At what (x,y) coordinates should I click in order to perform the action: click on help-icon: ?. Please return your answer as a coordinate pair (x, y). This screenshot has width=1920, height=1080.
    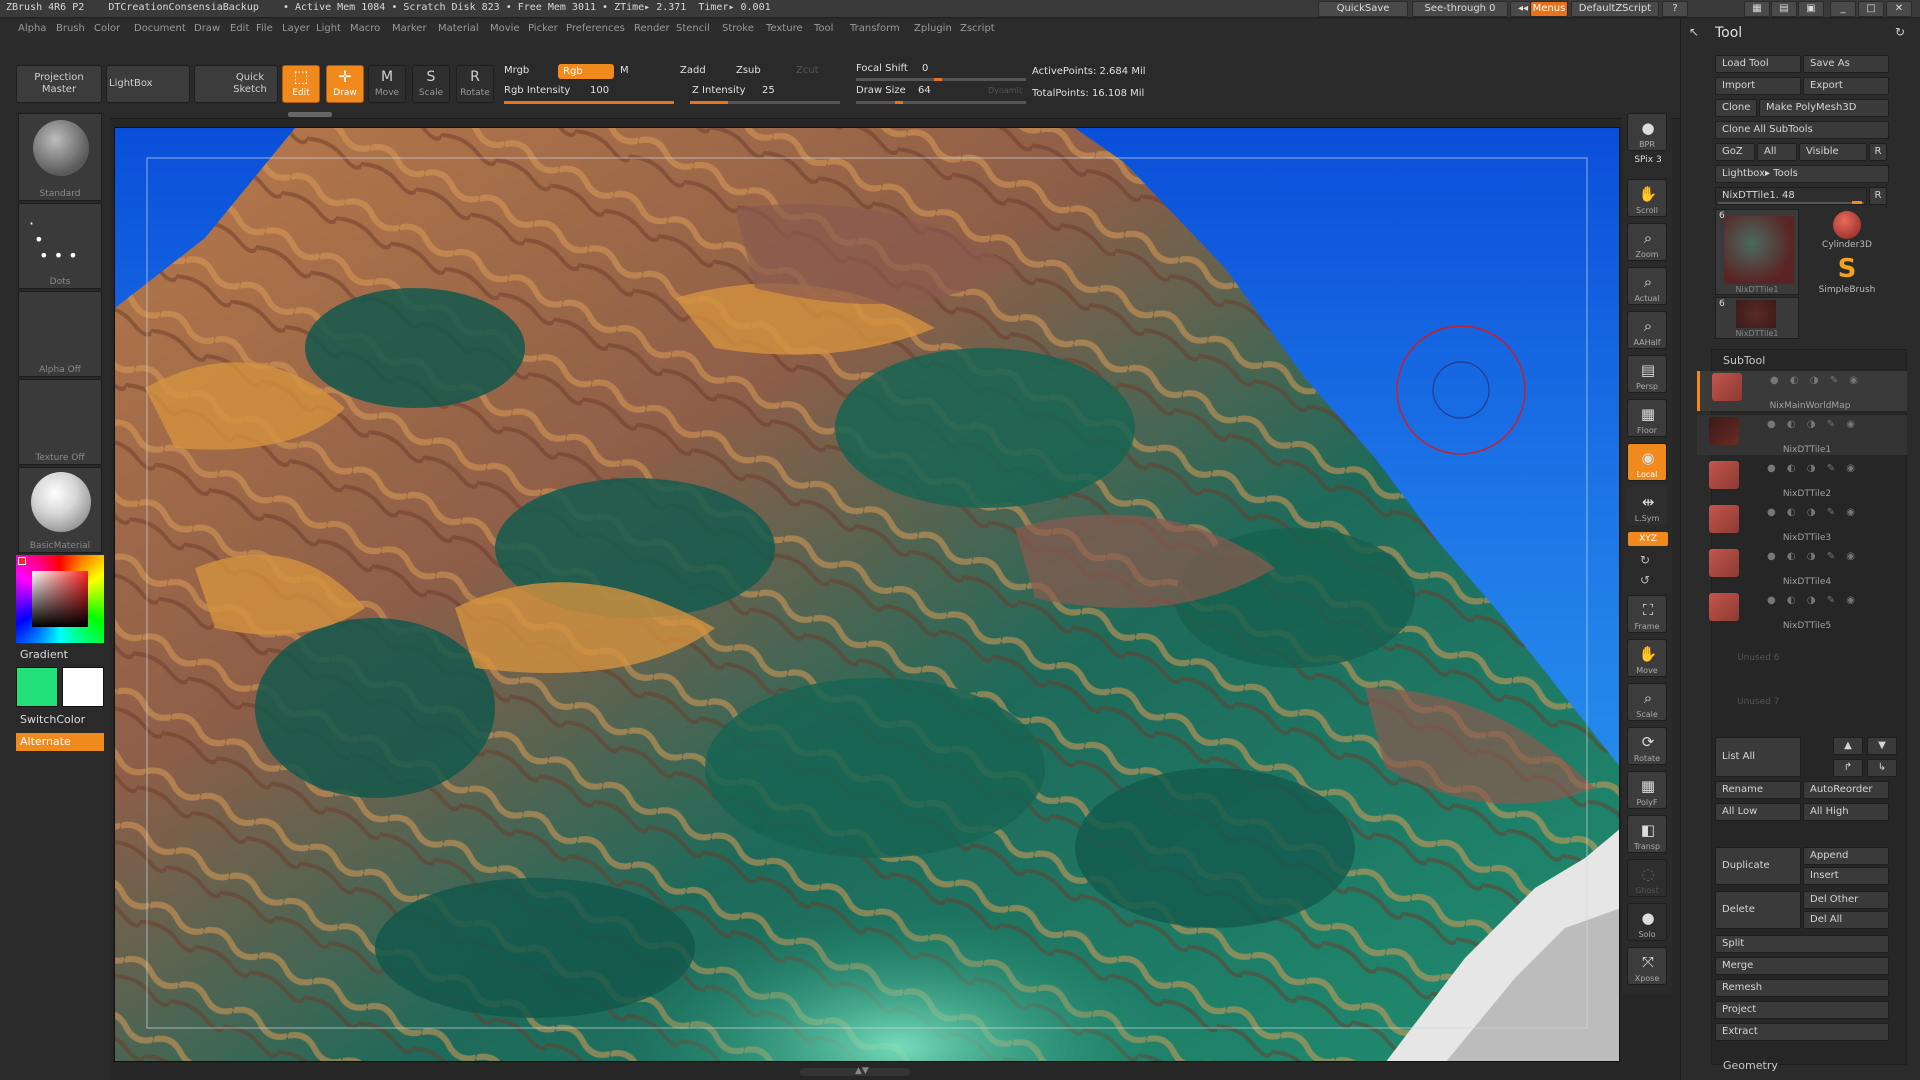
    Looking at the image, I should click on (1675, 9).